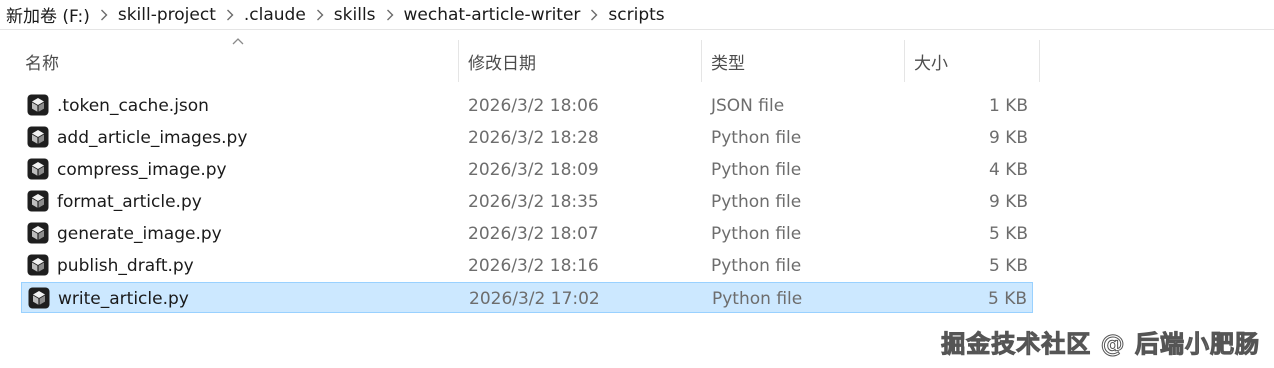 Image resolution: width=1274 pixels, height=368 pixels. What do you see at coordinates (152, 137) in the screenshot?
I see `file-name: add_article_images.py` at bounding box center [152, 137].